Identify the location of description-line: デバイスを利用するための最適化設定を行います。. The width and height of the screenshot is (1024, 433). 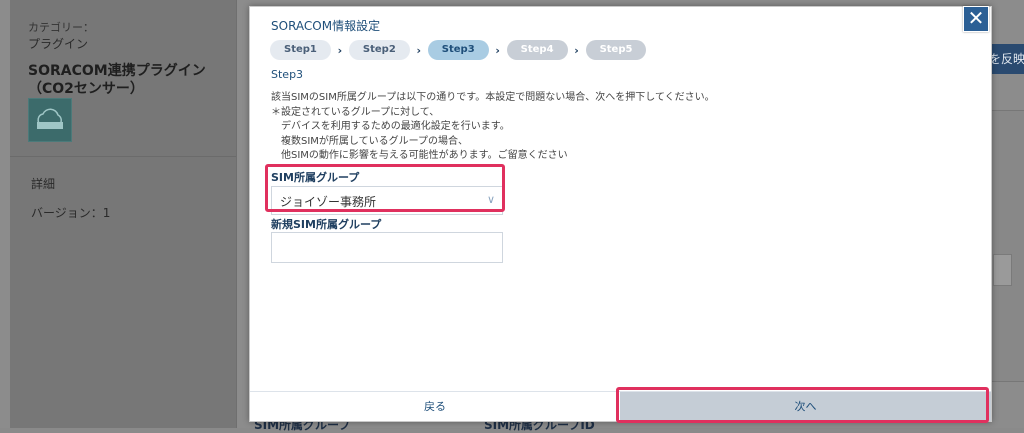
(395, 126).